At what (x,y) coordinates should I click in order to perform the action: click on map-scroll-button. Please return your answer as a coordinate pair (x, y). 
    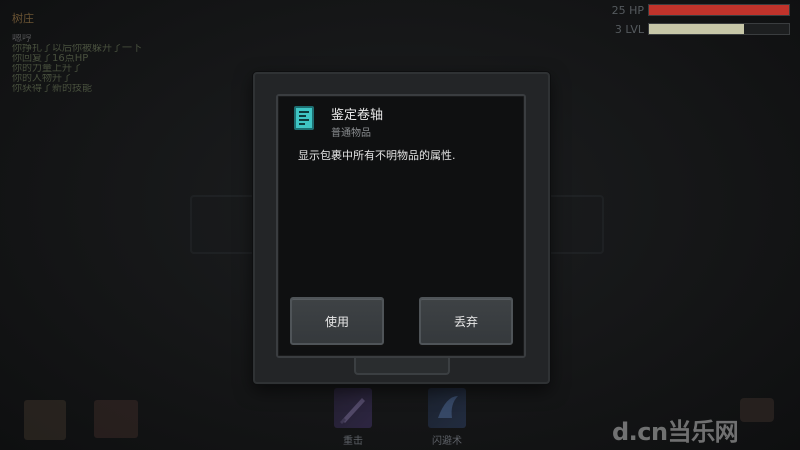
    Looking at the image, I should click on (45, 420).